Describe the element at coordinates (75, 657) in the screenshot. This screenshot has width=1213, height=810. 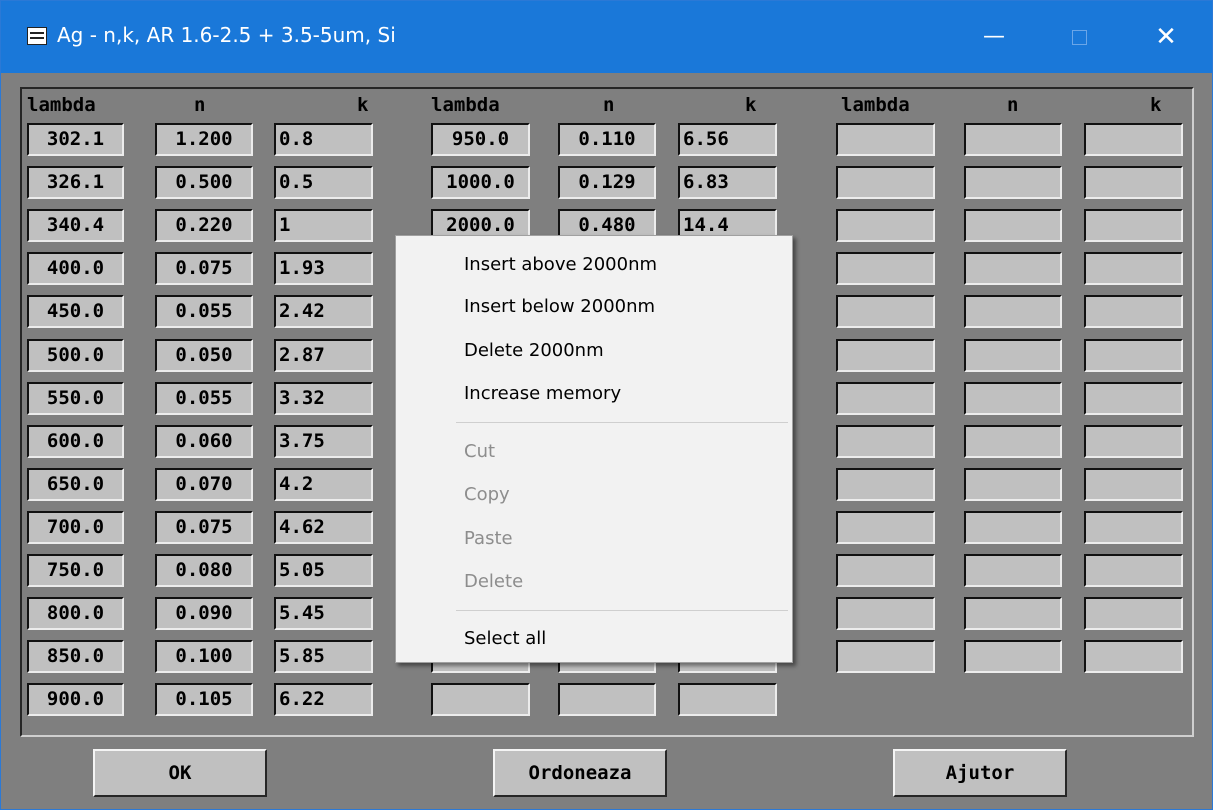
I see `cell-lambda-g1: 850.0` at that location.